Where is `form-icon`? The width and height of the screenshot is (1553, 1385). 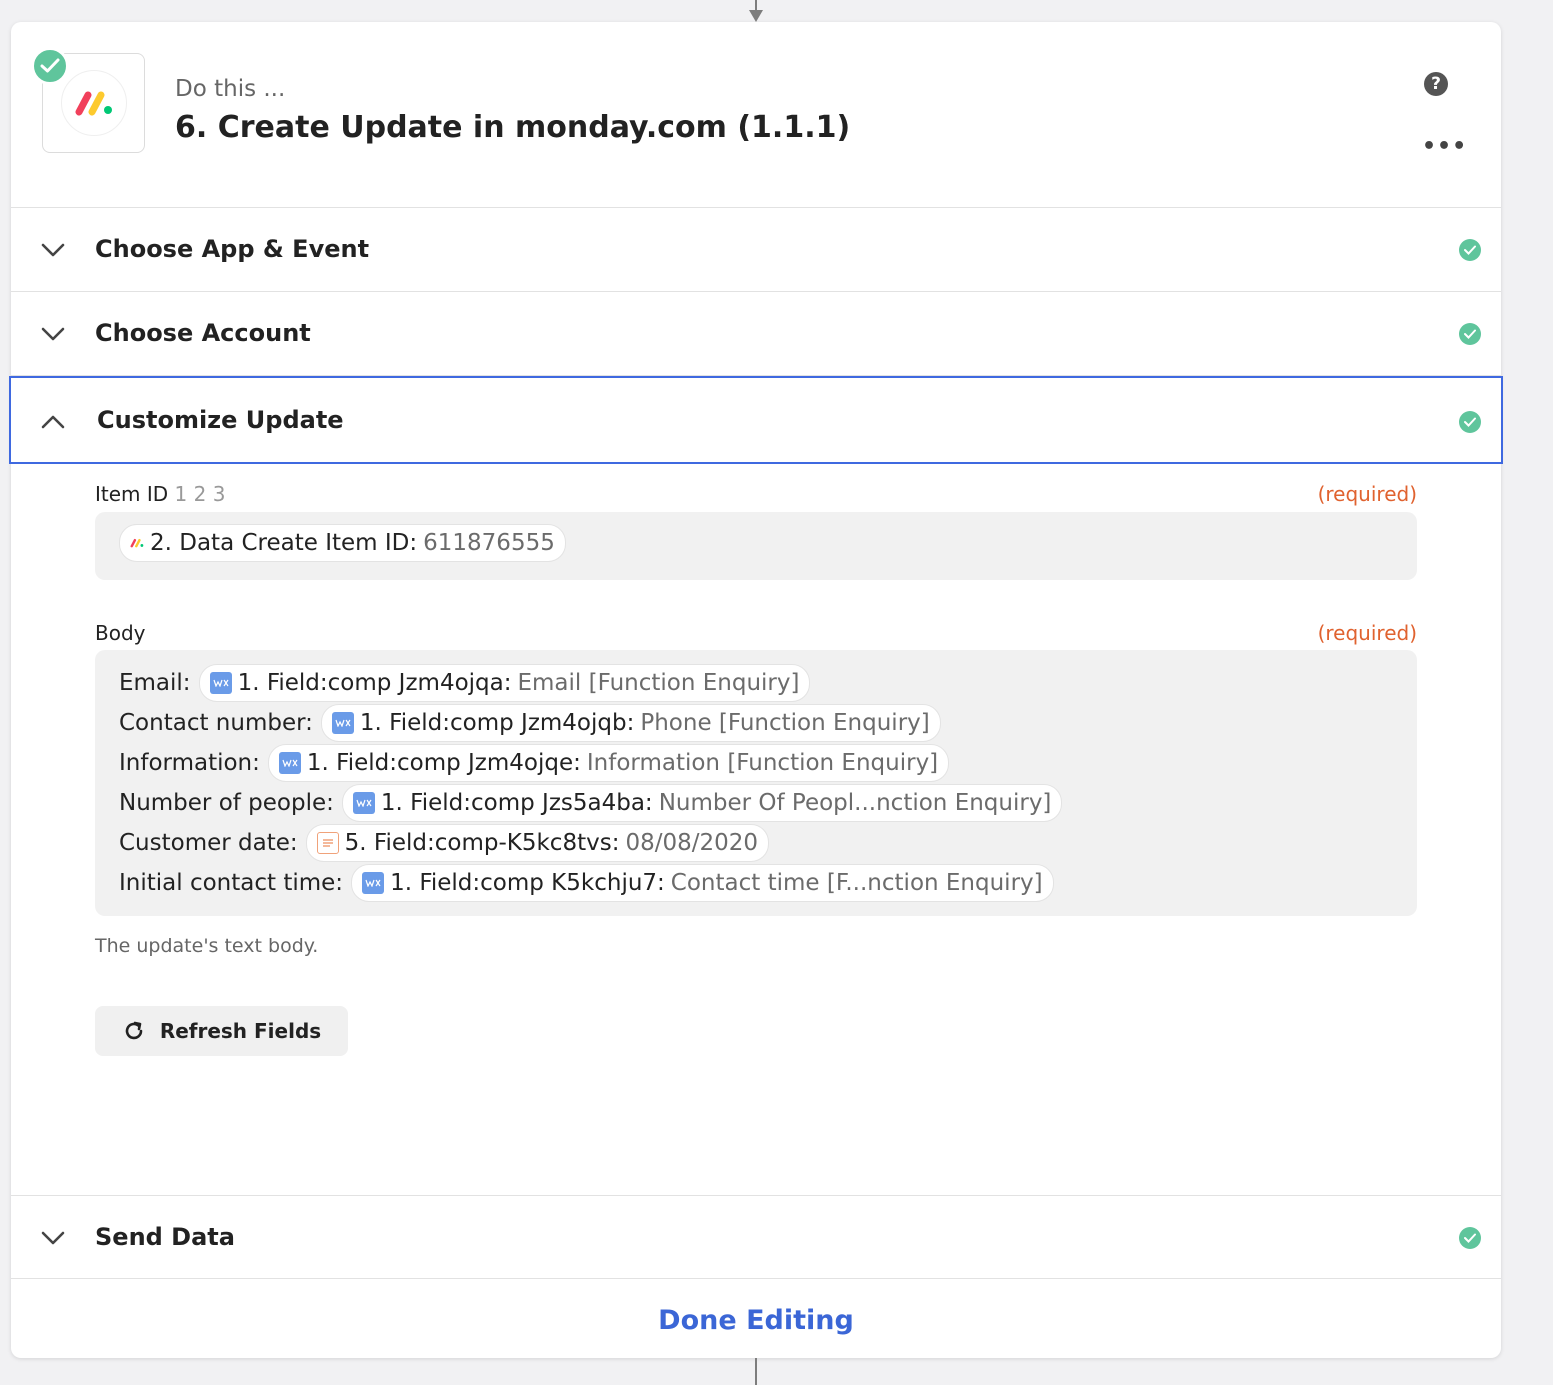 form-icon is located at coordinates (327, 843).